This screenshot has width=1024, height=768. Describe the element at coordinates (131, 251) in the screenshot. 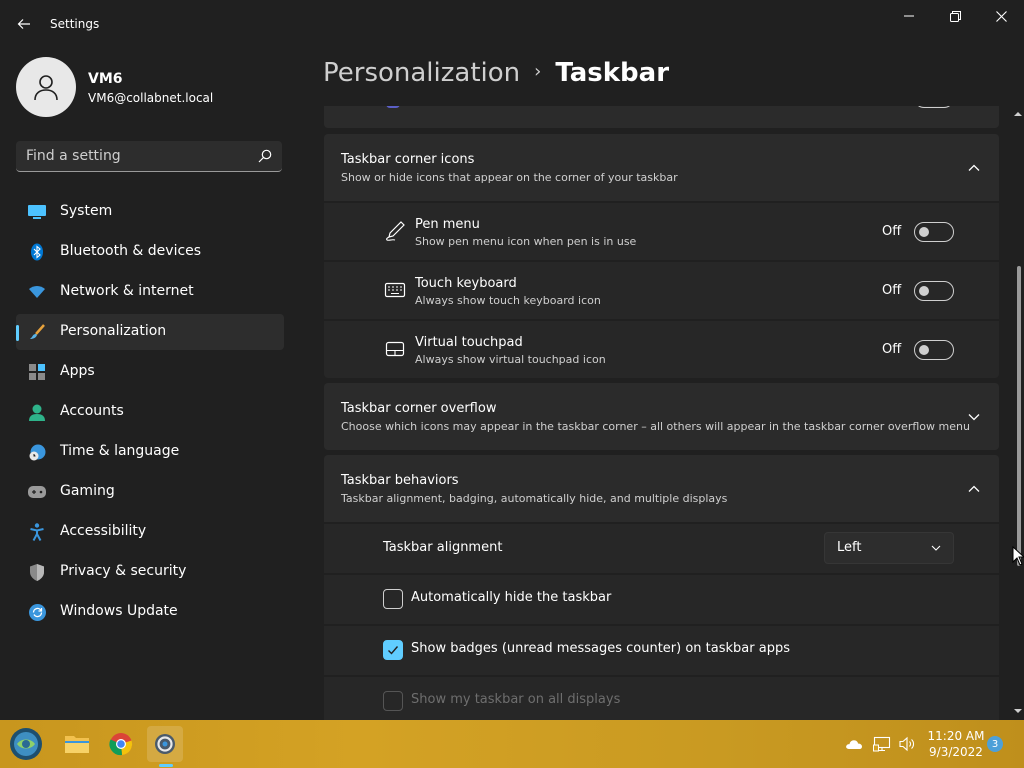

I see `sidebar-item-label: Bluetooth & devices` at that location.